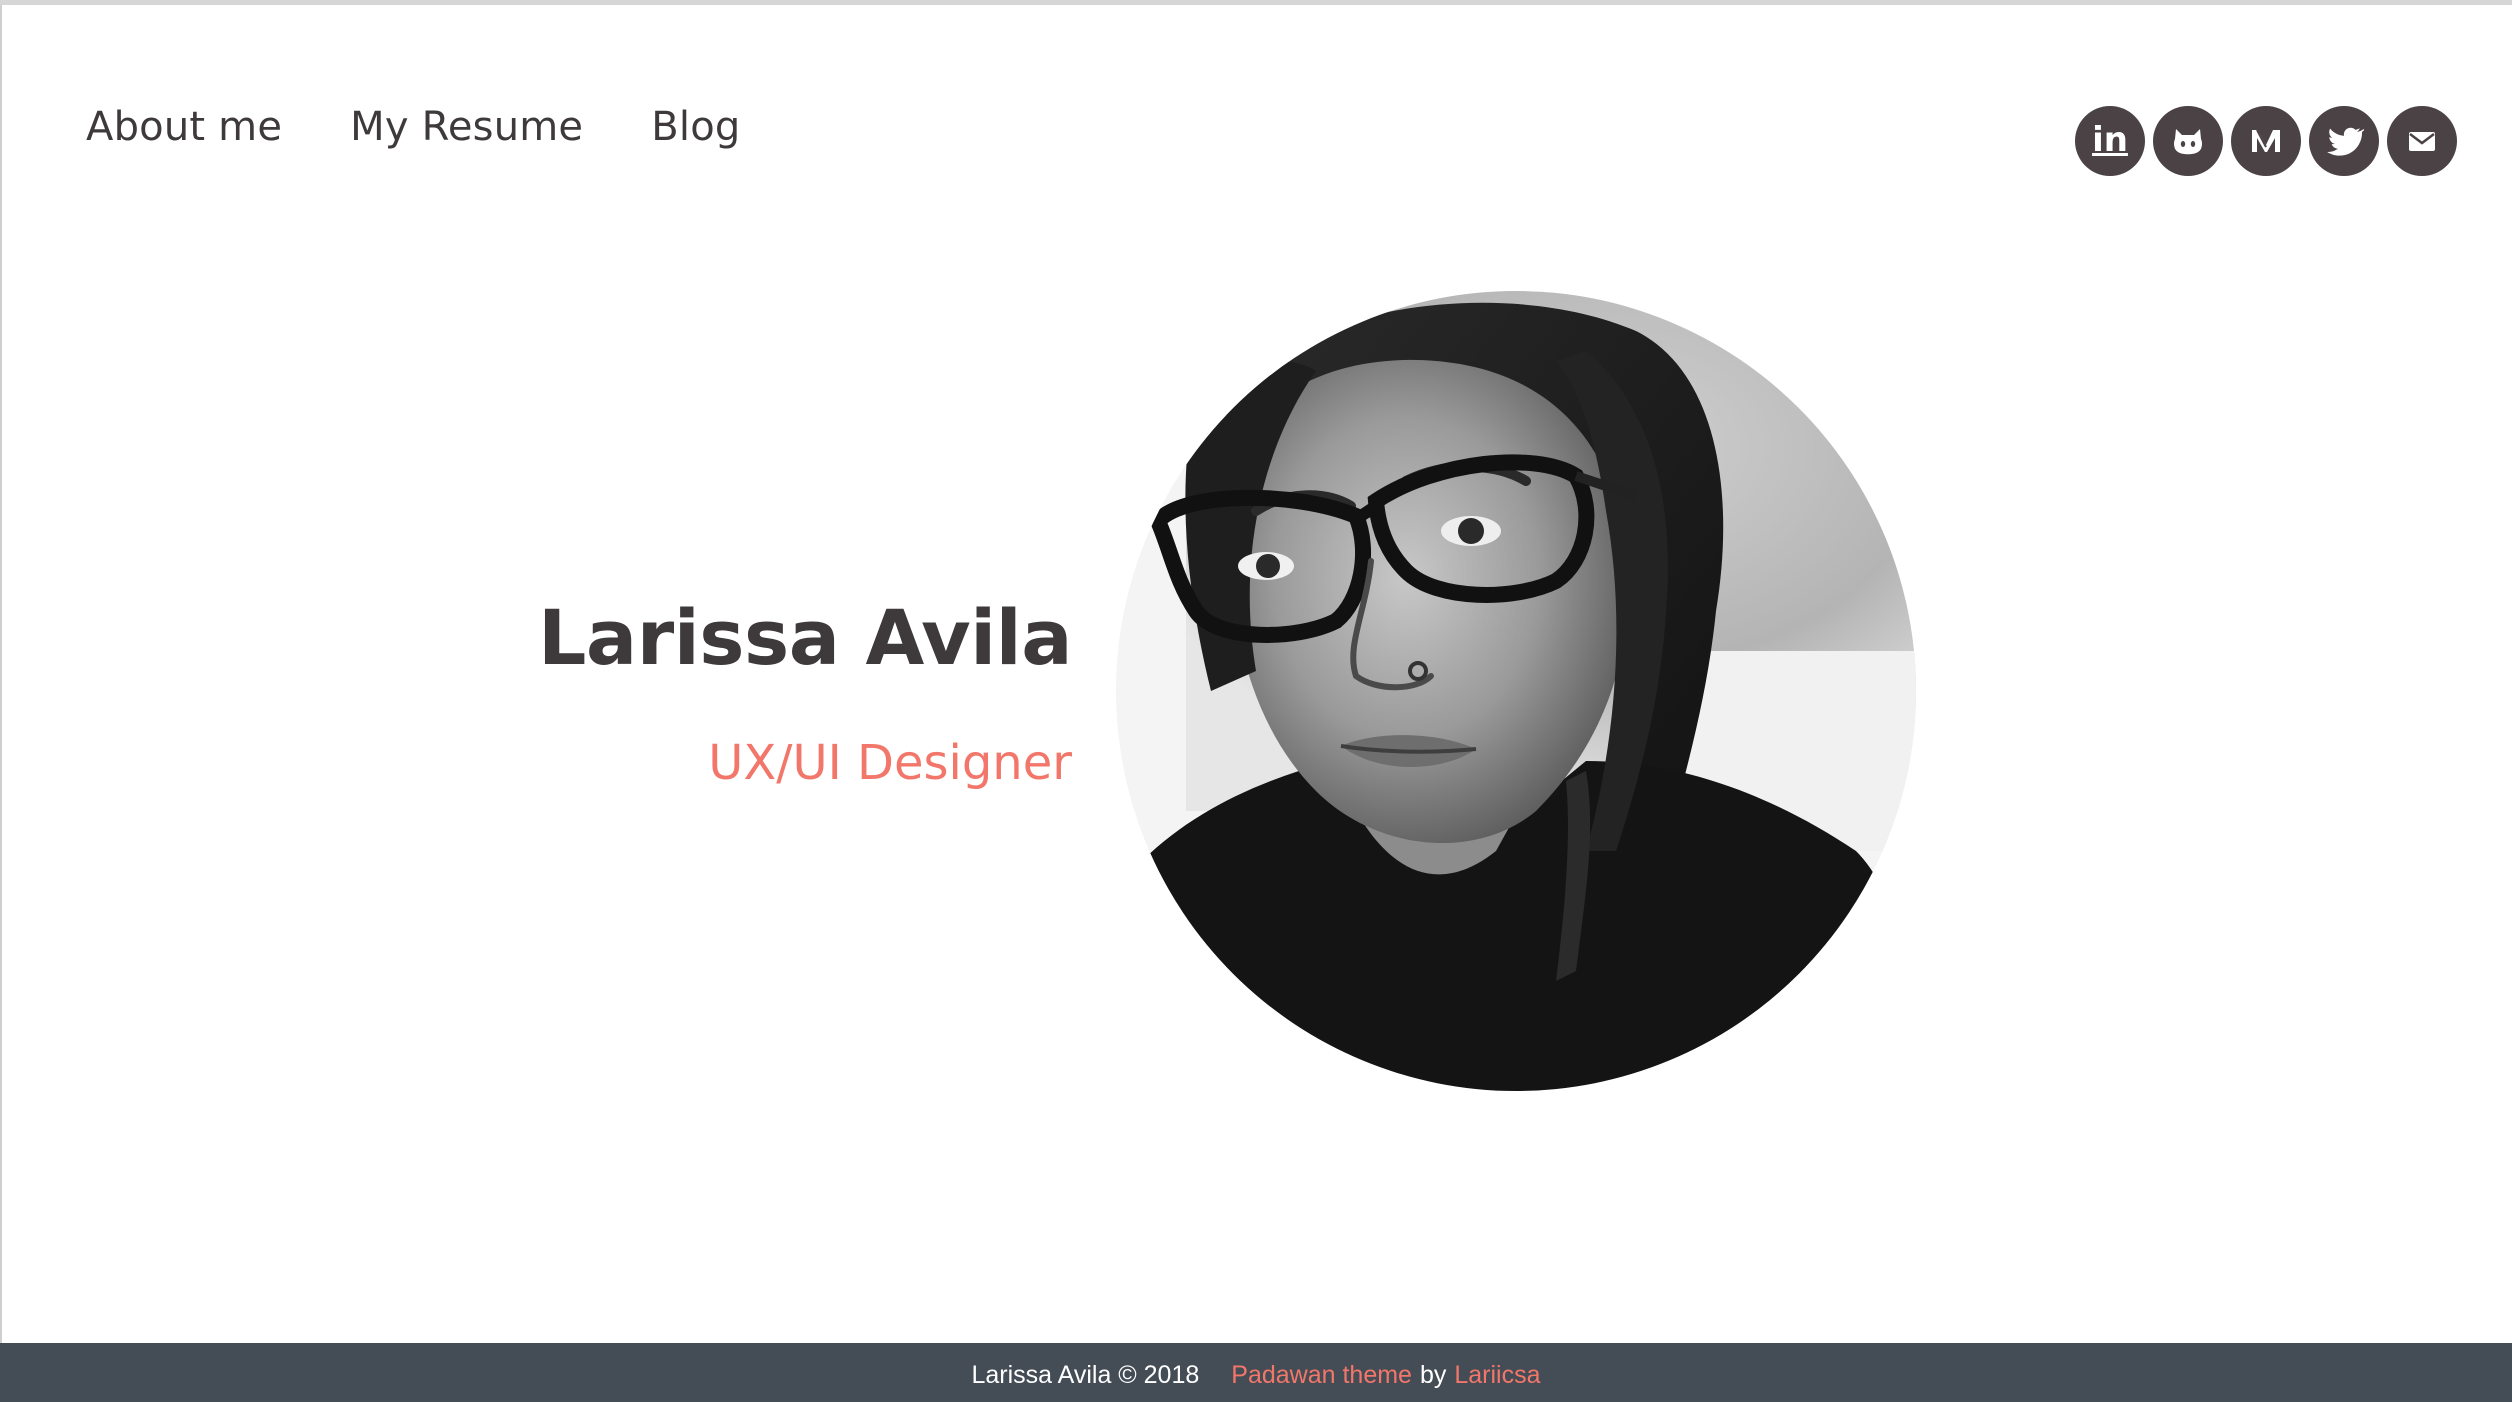 The image size is (2512, 1402). I want to click on twitter-icon, so click(2344, 141).